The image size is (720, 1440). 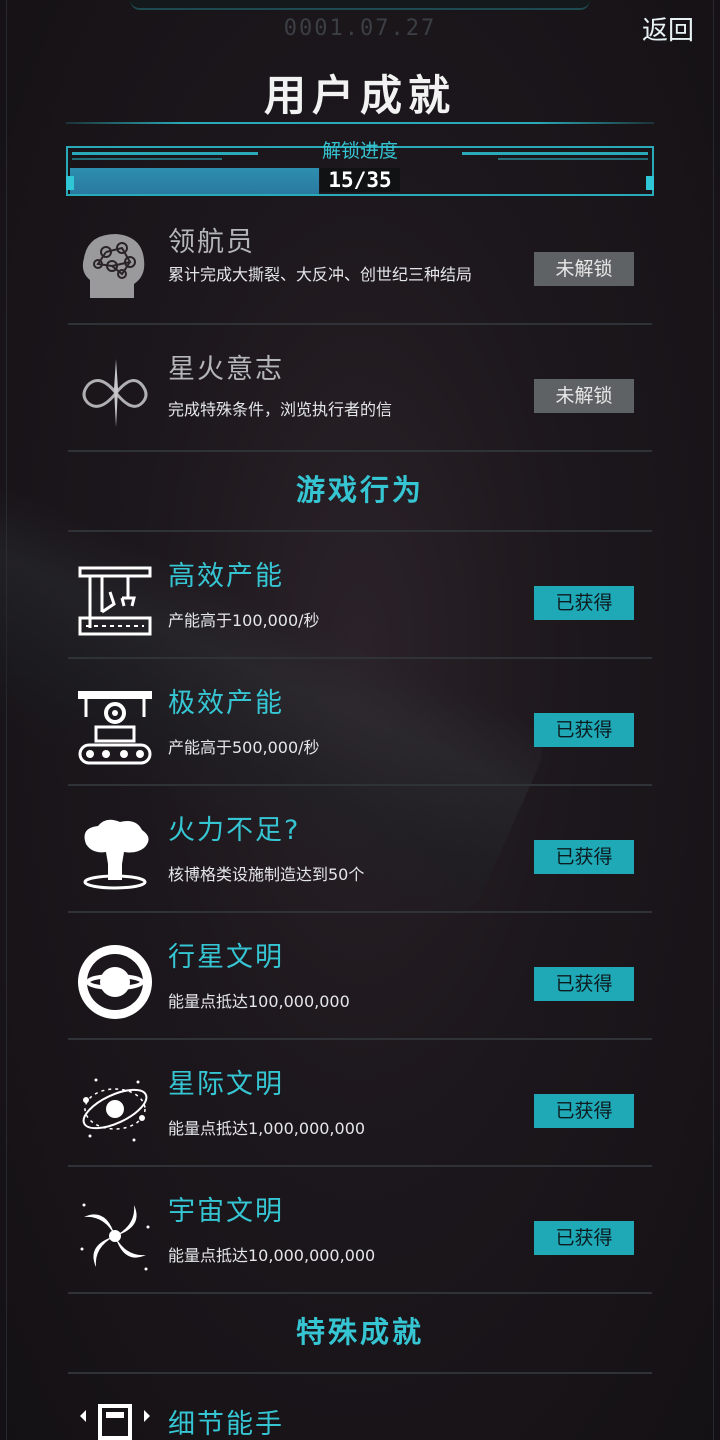 I want to click on top-bar, so click(x=360, y=5).